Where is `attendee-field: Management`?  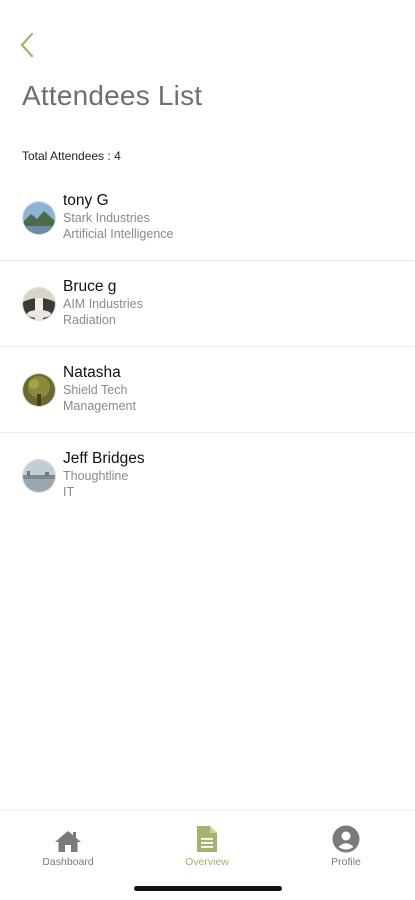
attendee-field: Management is located at coordinates (99, 406).